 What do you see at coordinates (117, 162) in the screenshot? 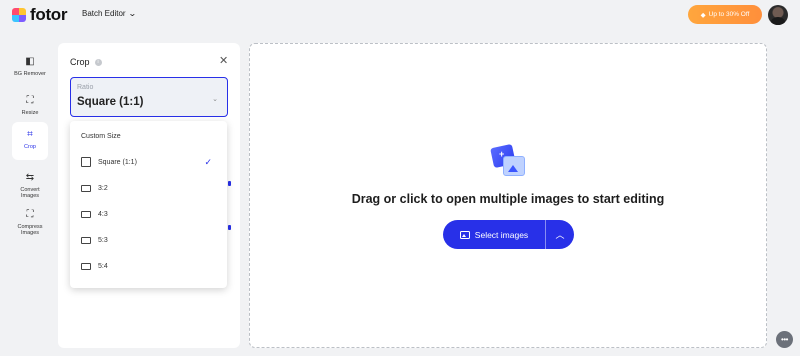
I see `option-label: Square (1:1)` at bounding box center [117, 162].